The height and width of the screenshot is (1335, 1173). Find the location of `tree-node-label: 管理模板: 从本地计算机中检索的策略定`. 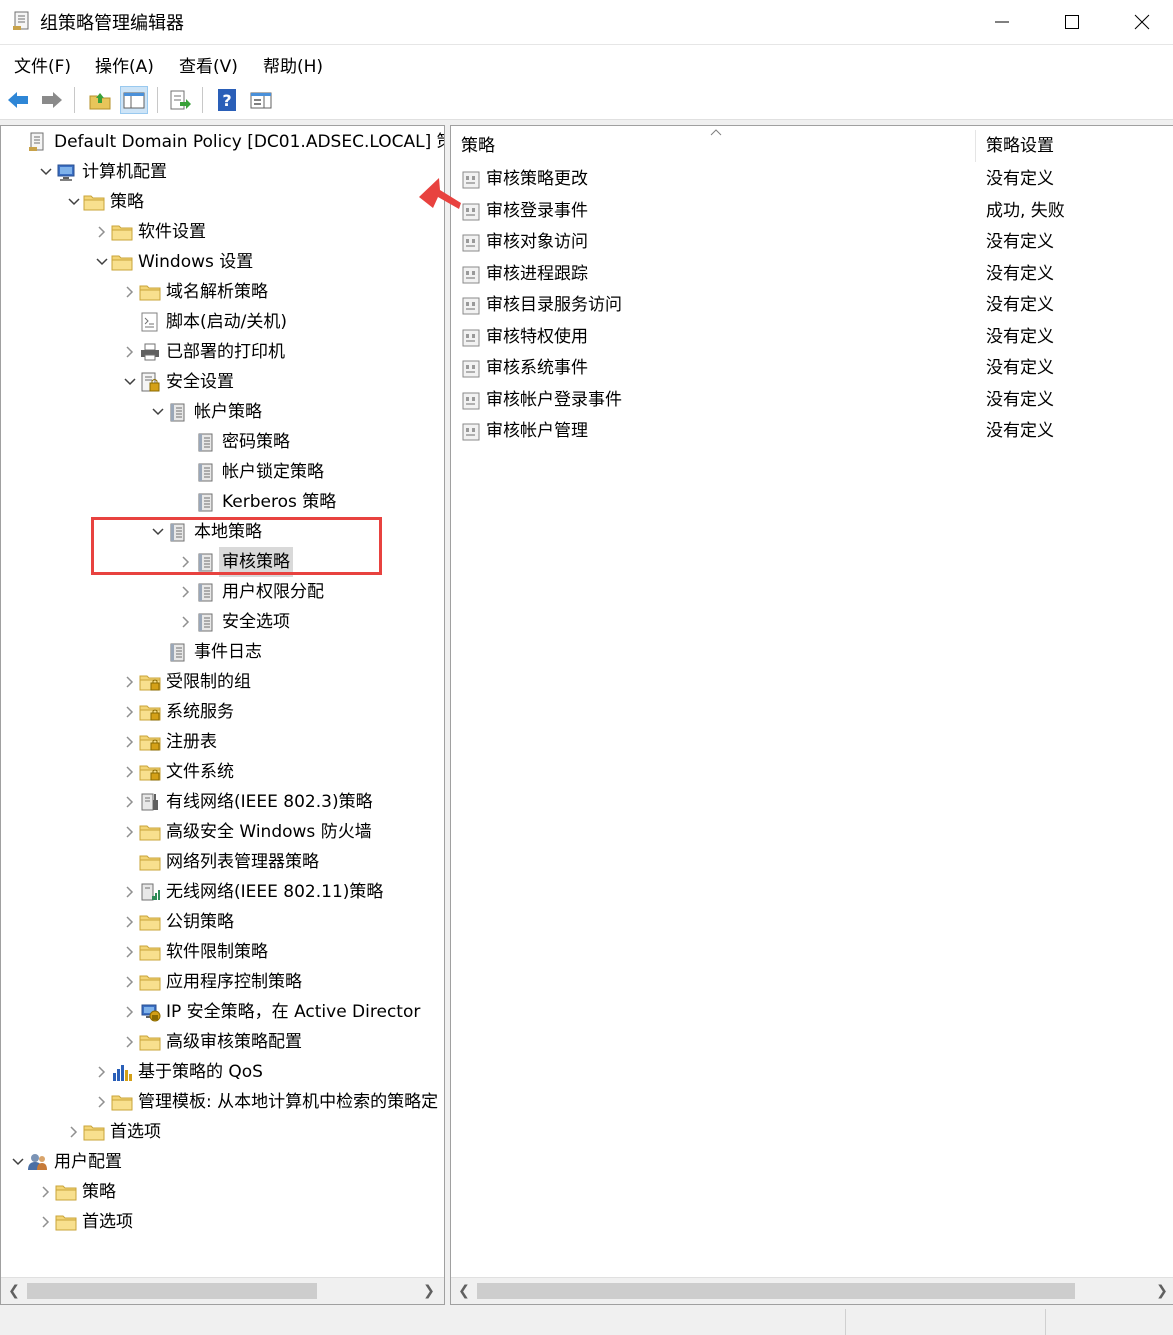

tree-node-label: 管理模板: 从本地计算机中检索的策略定 is located at coordinates (288, 1102).